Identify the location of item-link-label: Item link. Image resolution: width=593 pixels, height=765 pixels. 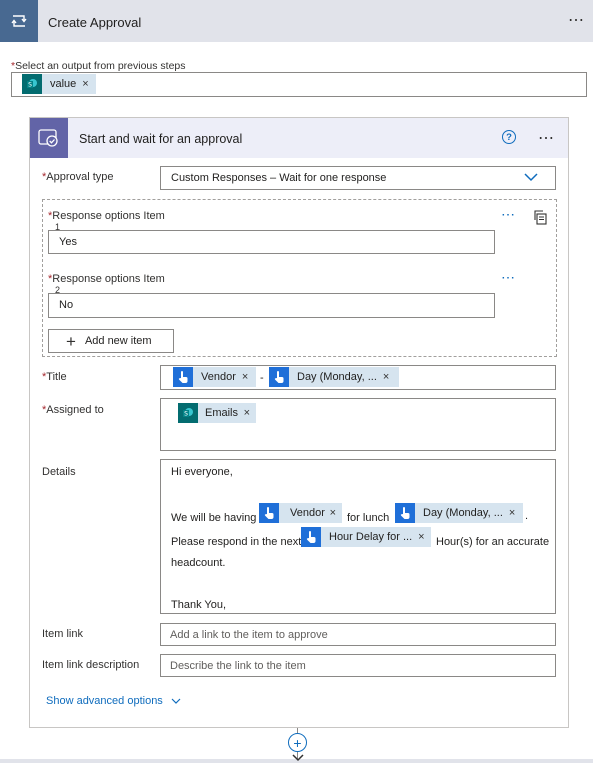
(62, 634).